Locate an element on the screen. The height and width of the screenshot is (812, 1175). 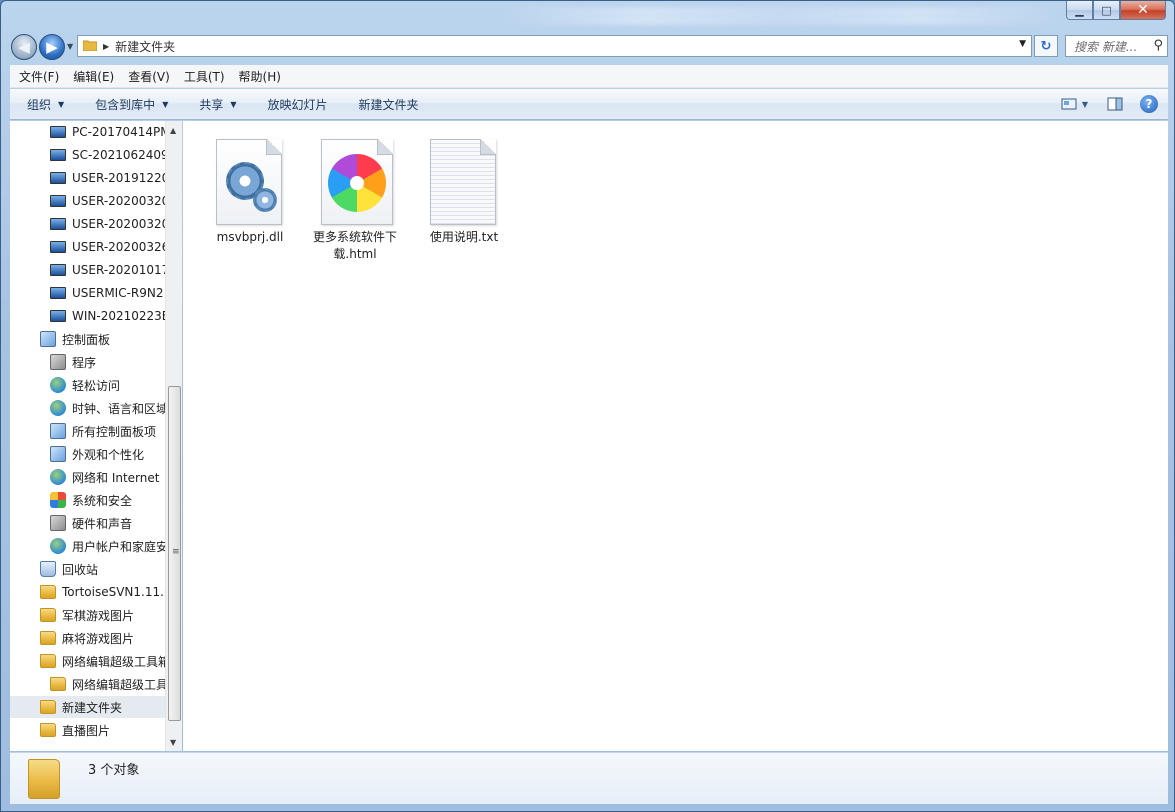
search-icon: ⚲ is located at coordinates (1158, 45).